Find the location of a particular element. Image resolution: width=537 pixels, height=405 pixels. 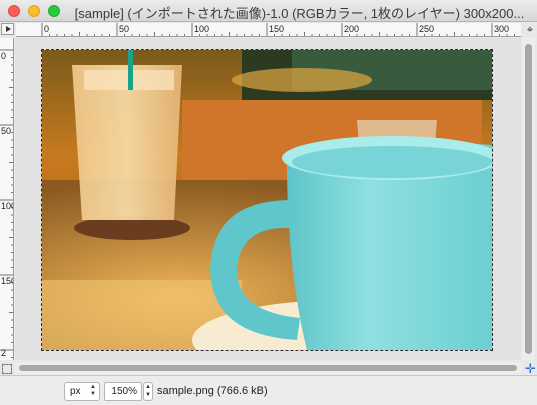

minimize-window-button is located at coordinates (34, 11).